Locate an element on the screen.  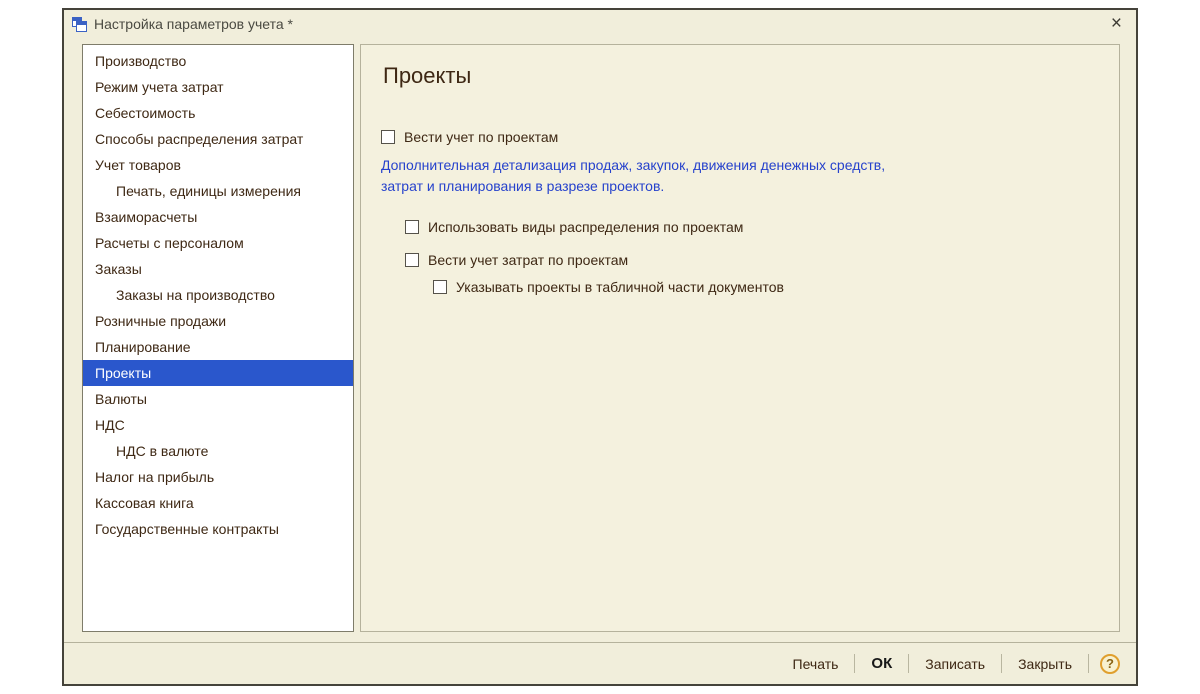
checkbox-label: Вести учет затрат по проектам is located at coordinates (528, 260).